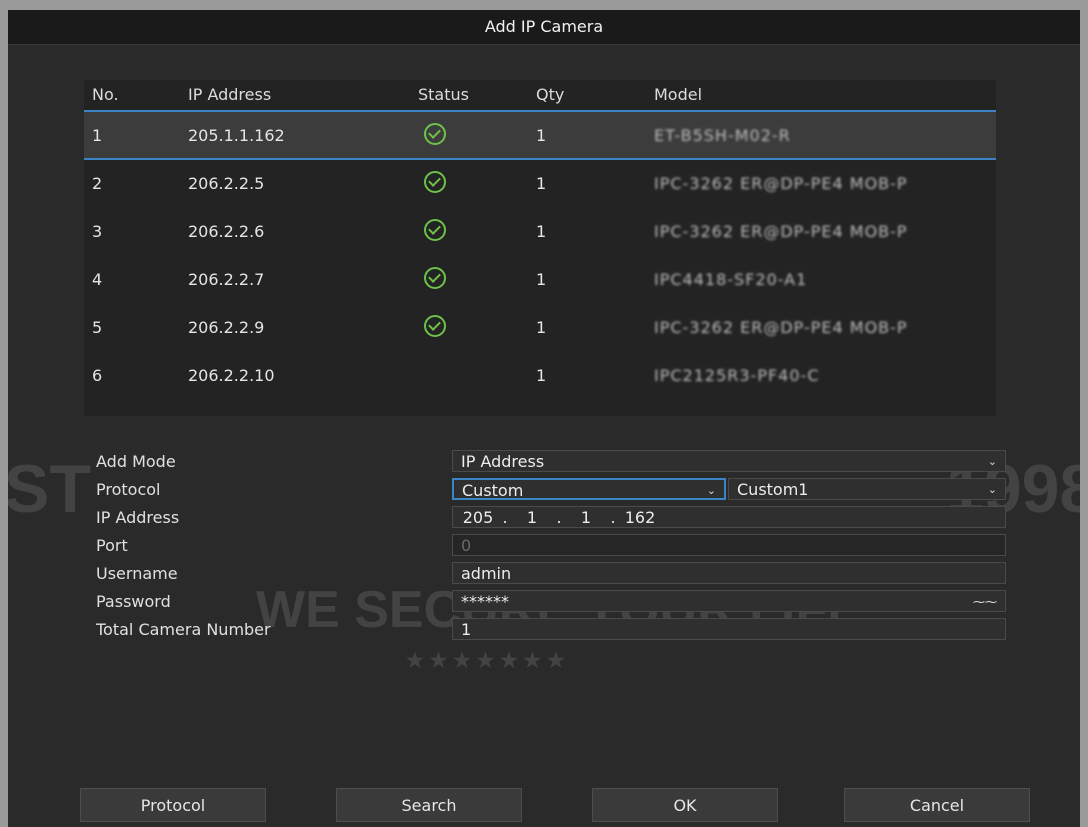 This screenshot has height=827, width=1088. I want to click on row-ip: 206.2.2.7, so click(226, 279).